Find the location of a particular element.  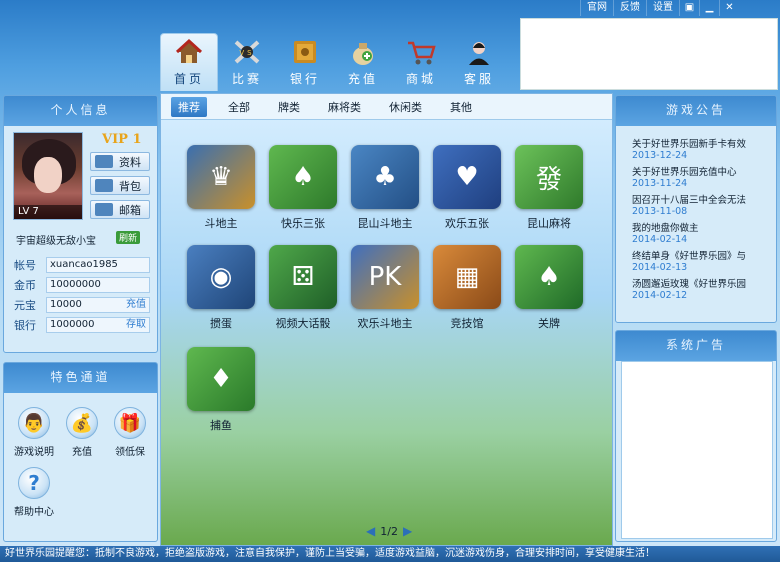

close-icon: ✕ is located at coordinates (729, 8).